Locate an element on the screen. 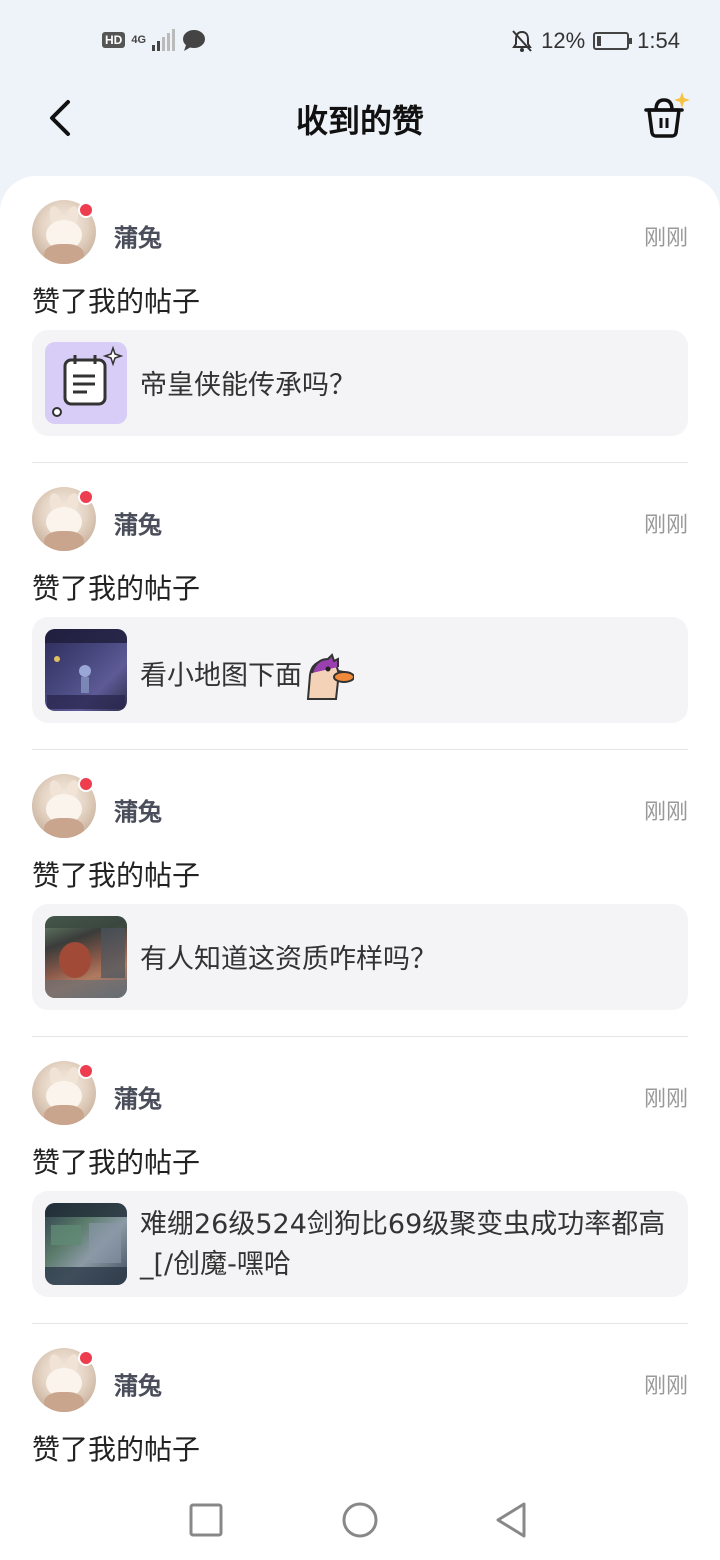 The width and height of the screenshot is (720, 1560). like-item: 蒲兔 刚刚 赞了我的帖子 有人知道这资质咋样吗？ is located at coordinates (360, 894).